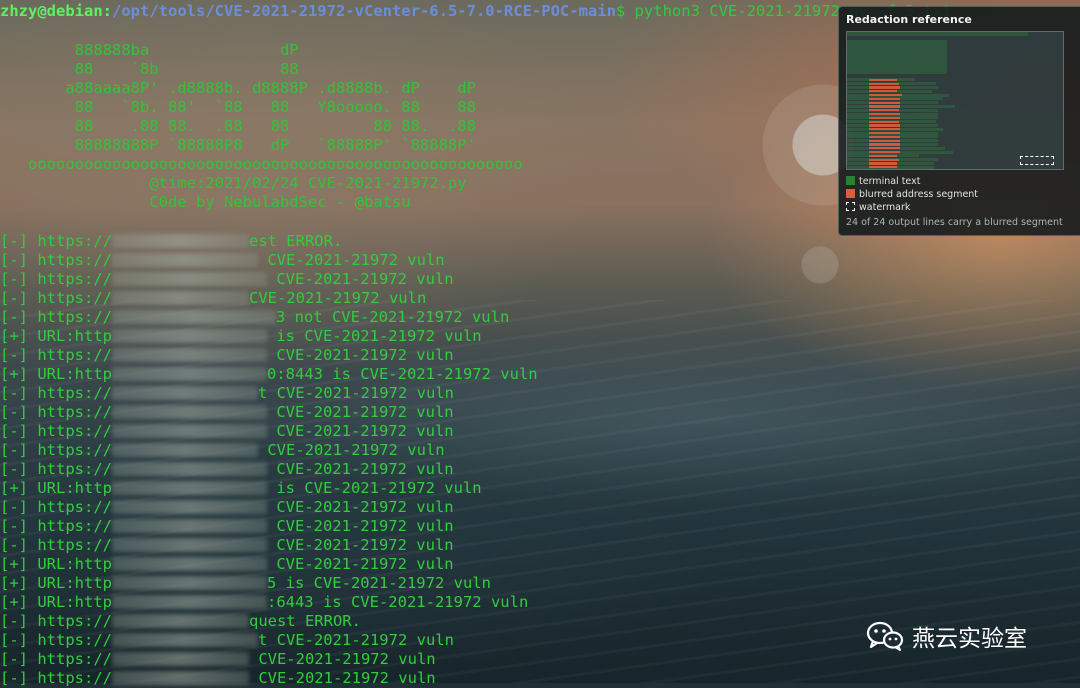  I want to click on output-line: [+] URL:http:6443 is CVE-2021-21972 vuln, so click(264, 602).